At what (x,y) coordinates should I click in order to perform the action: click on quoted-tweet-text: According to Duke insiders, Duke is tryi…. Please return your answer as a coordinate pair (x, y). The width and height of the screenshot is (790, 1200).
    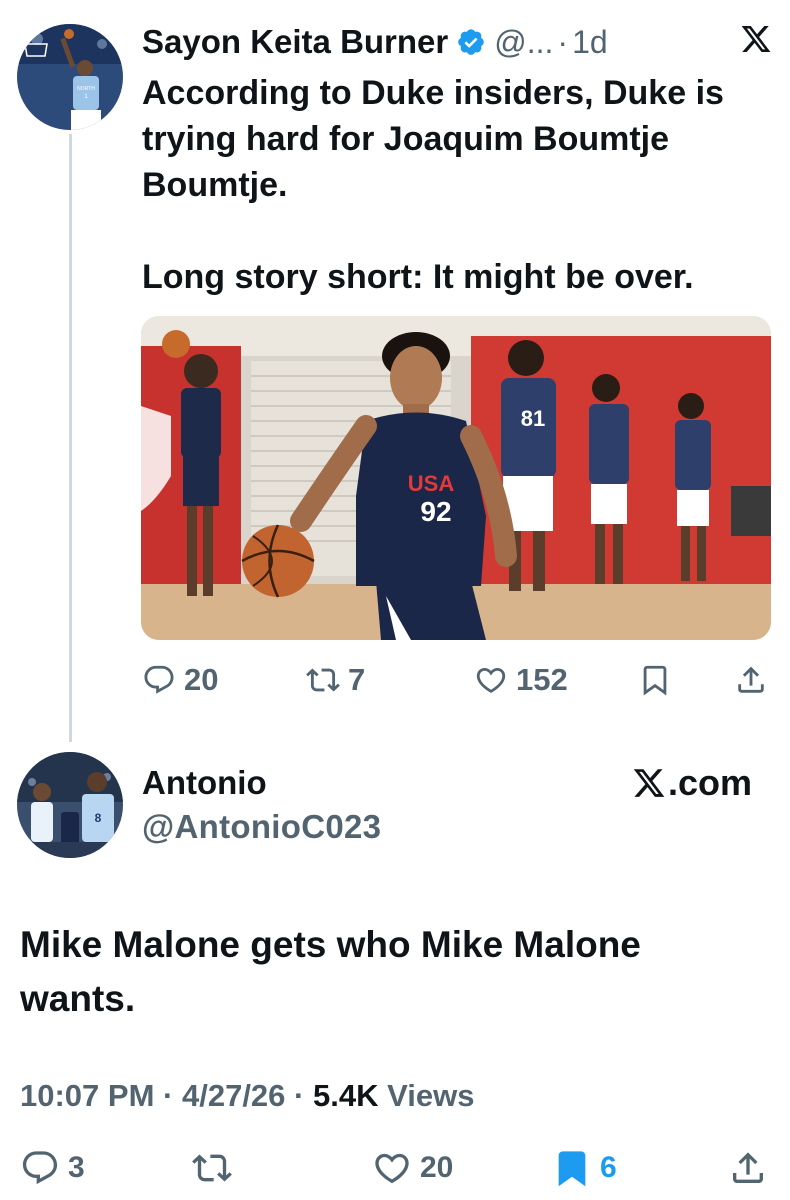
    Looking at the image, I should click on (433, 139).